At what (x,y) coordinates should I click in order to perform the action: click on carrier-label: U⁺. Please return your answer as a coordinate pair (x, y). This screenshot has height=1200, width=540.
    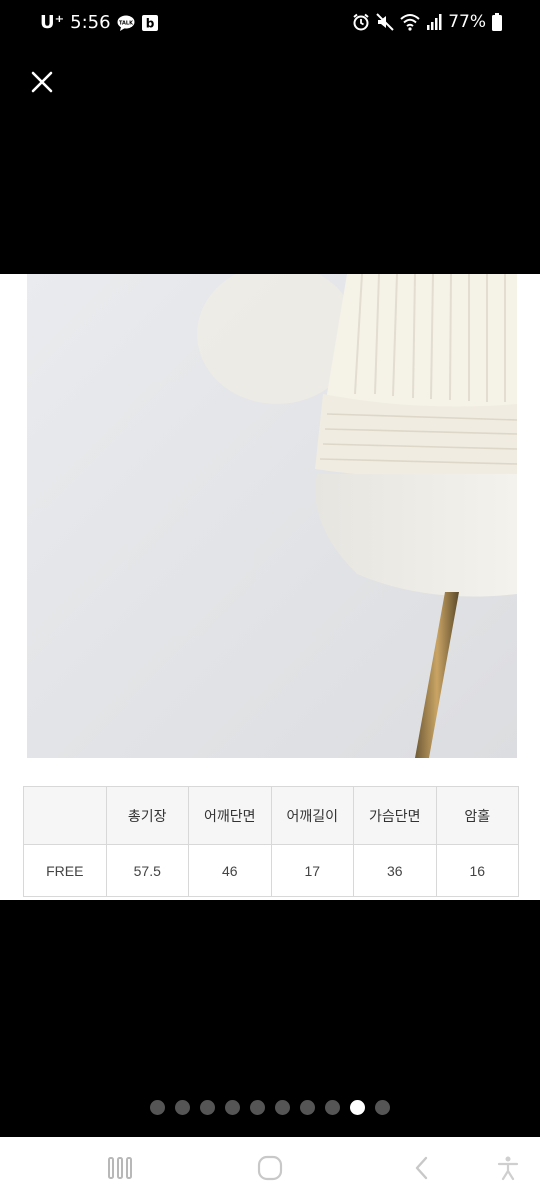
    Looking at the image, I should click on (52, 22).